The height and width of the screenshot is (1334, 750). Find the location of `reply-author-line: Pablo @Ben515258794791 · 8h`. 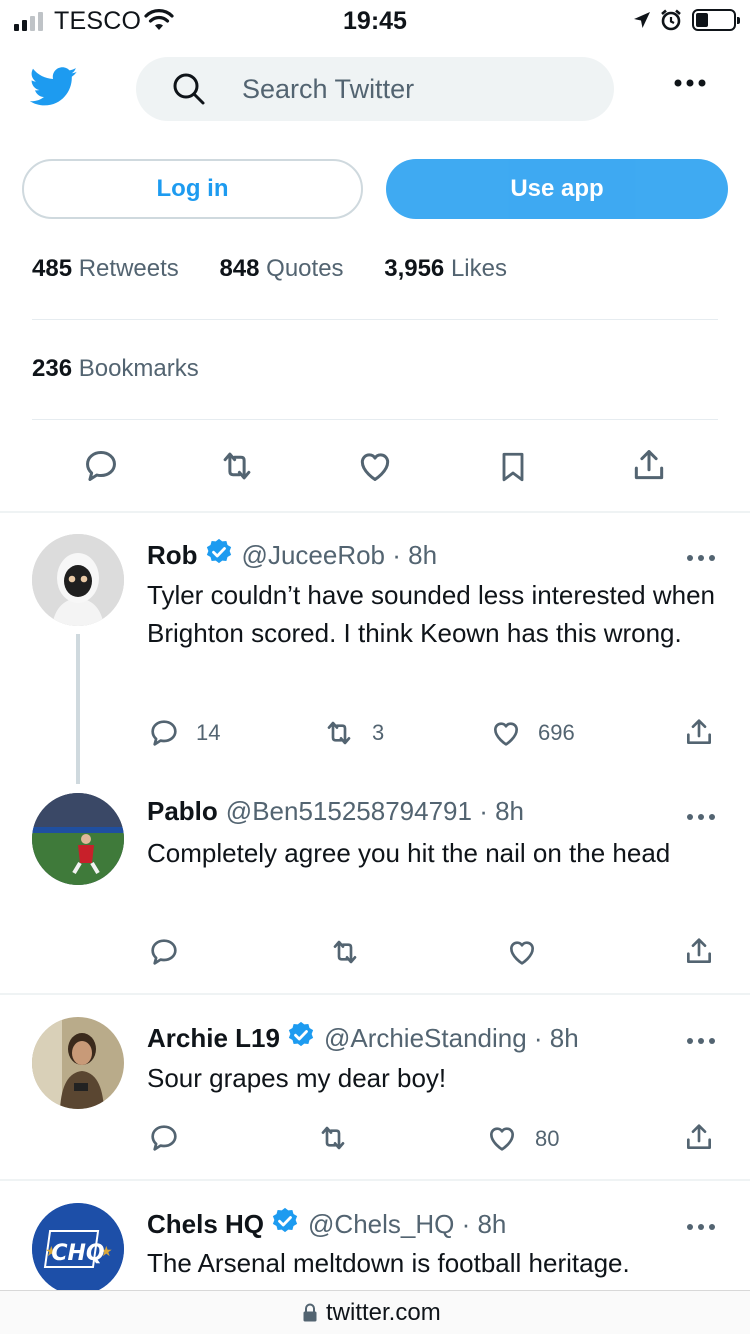

reply-author-line: Pablo @Ben515258794791 · 8h is located at coordinates (335, 811).